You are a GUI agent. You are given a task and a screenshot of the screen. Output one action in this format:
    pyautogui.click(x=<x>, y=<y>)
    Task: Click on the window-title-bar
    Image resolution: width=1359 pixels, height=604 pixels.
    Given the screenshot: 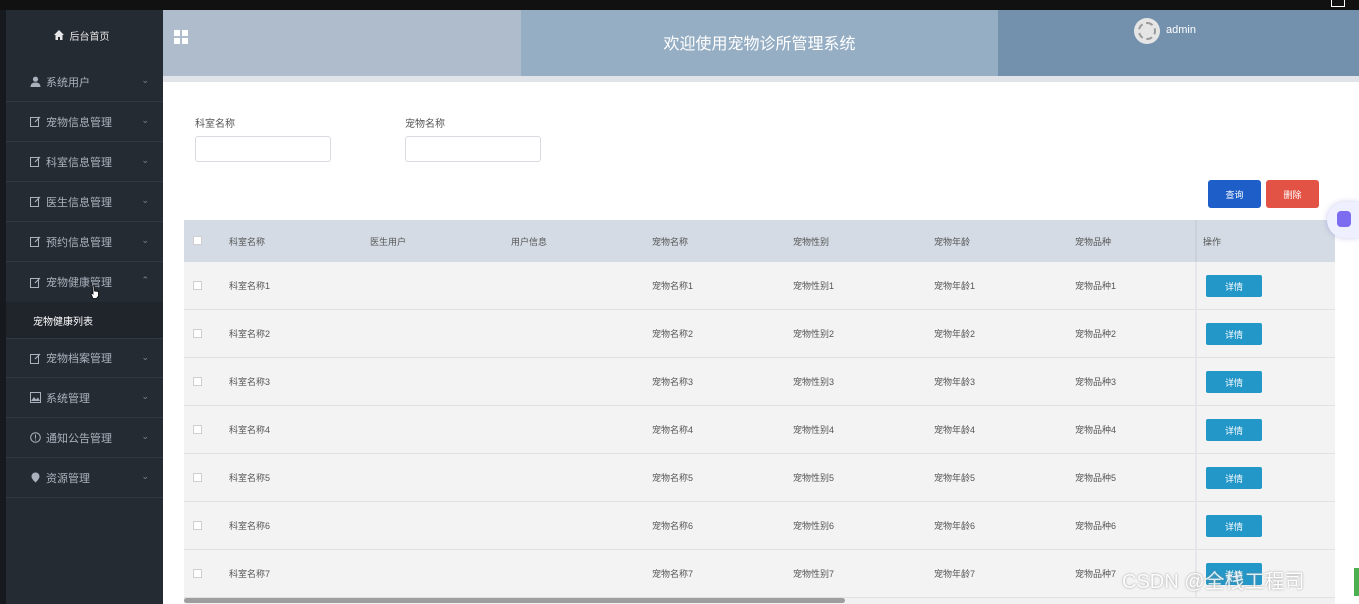 What is the action you would take?
    pyautogui.click(x=679, y=5)
    